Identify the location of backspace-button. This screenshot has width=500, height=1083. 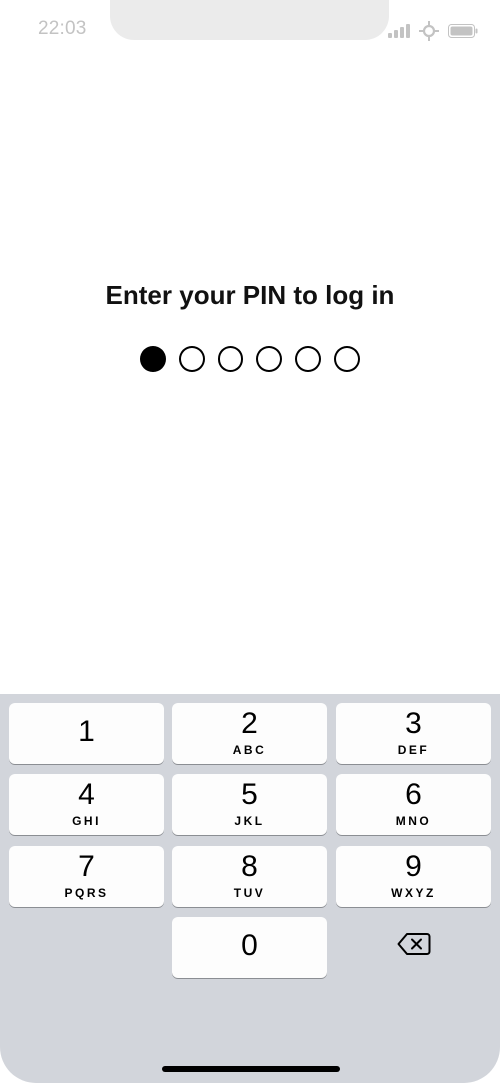
(413, 946).